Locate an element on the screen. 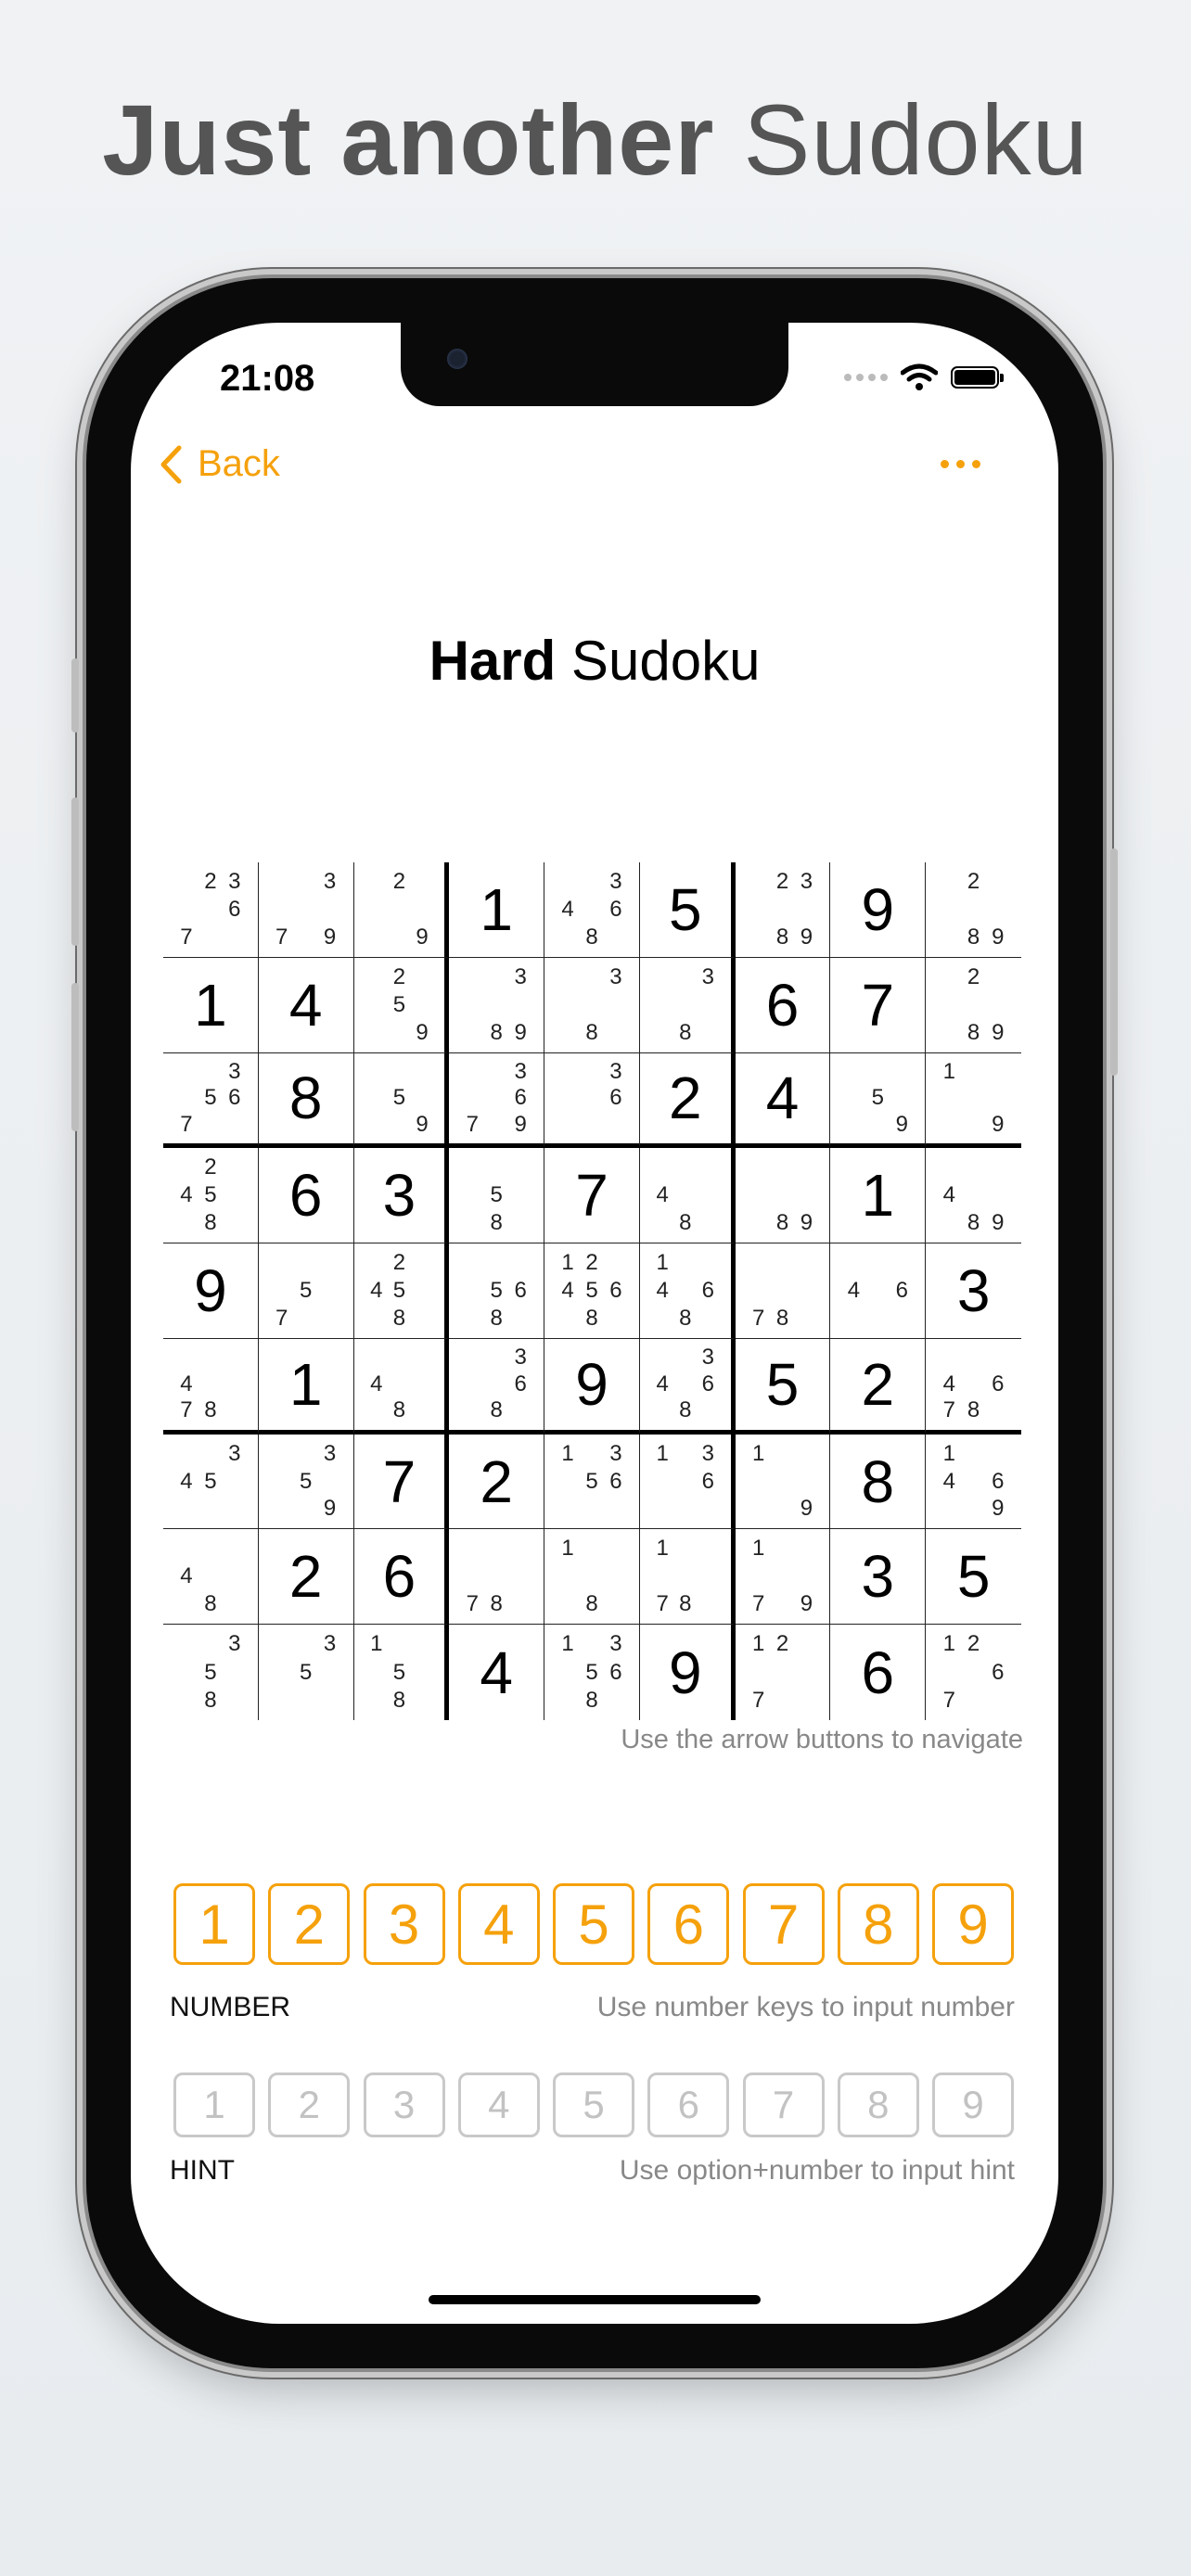 Image resolution: width=1191 pixels, height=2576 pixels. sudoku-cell: 1 356 is located at coordinates (592, 1482).